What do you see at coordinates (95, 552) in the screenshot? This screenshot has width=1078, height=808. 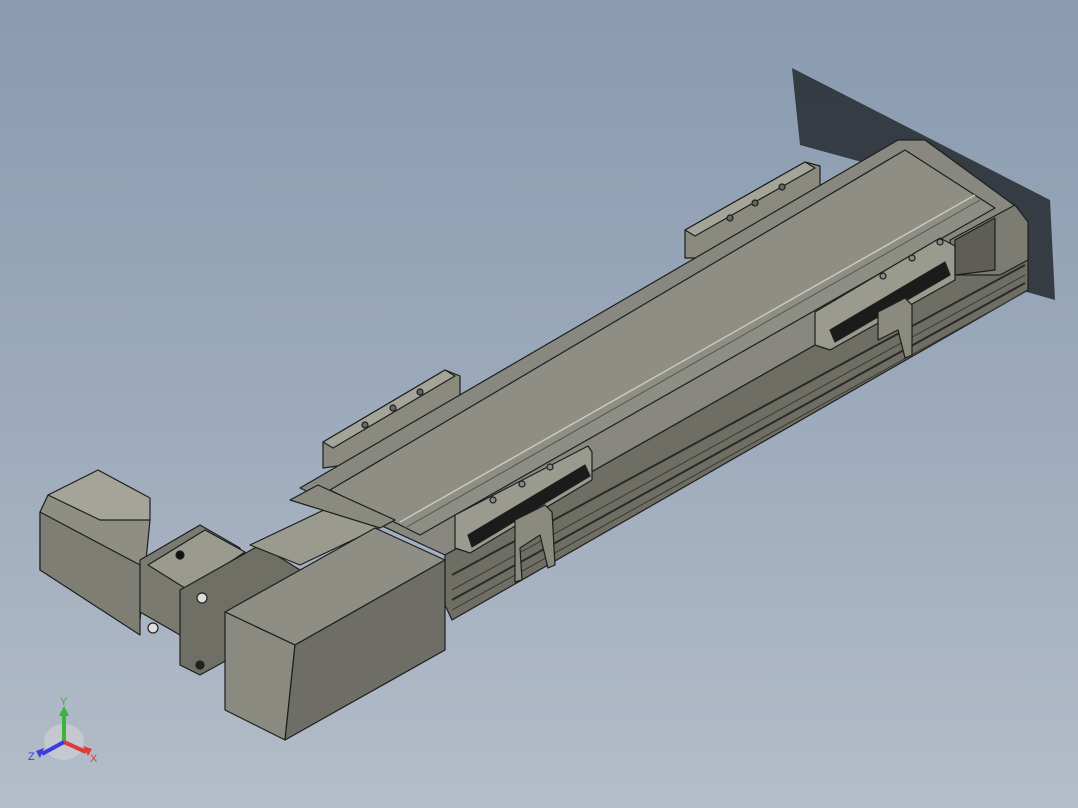 I see `servo-motor` at bounding box center [95, 552].